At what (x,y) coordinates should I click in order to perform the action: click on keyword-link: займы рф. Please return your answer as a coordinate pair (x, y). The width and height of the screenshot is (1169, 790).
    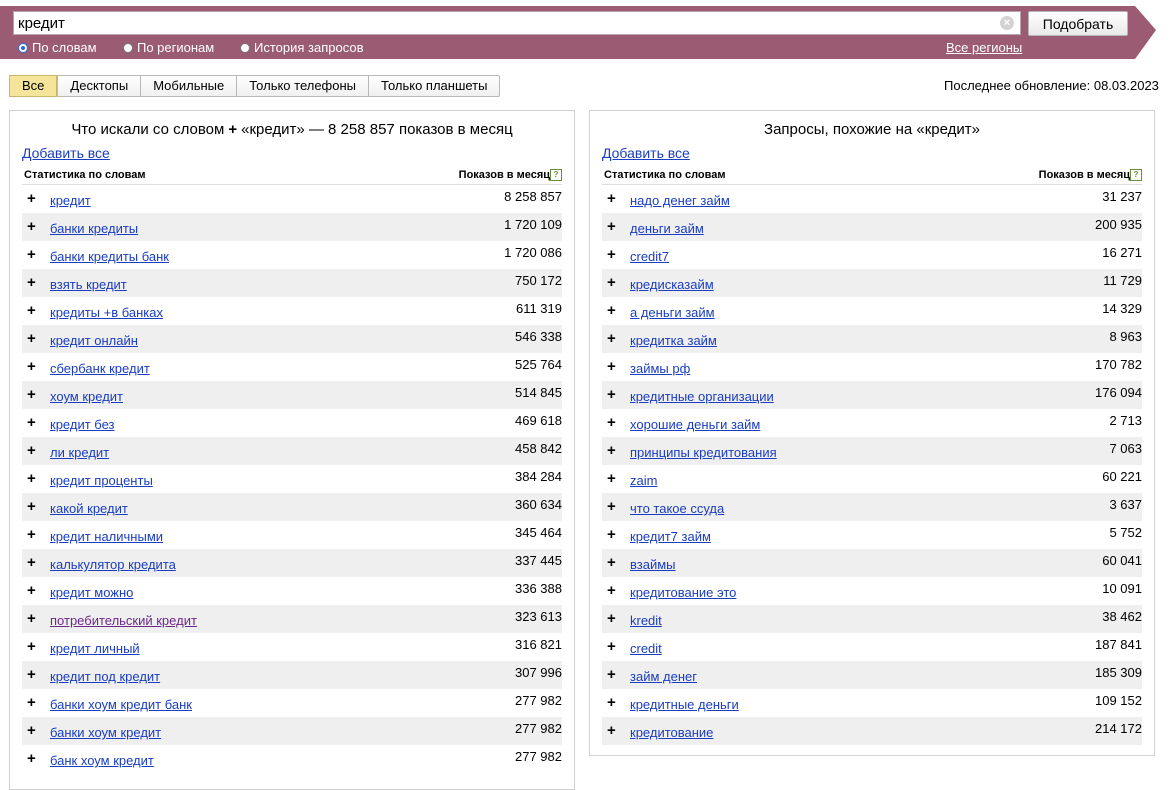
    Looking at the image, I should click on (660, 368).